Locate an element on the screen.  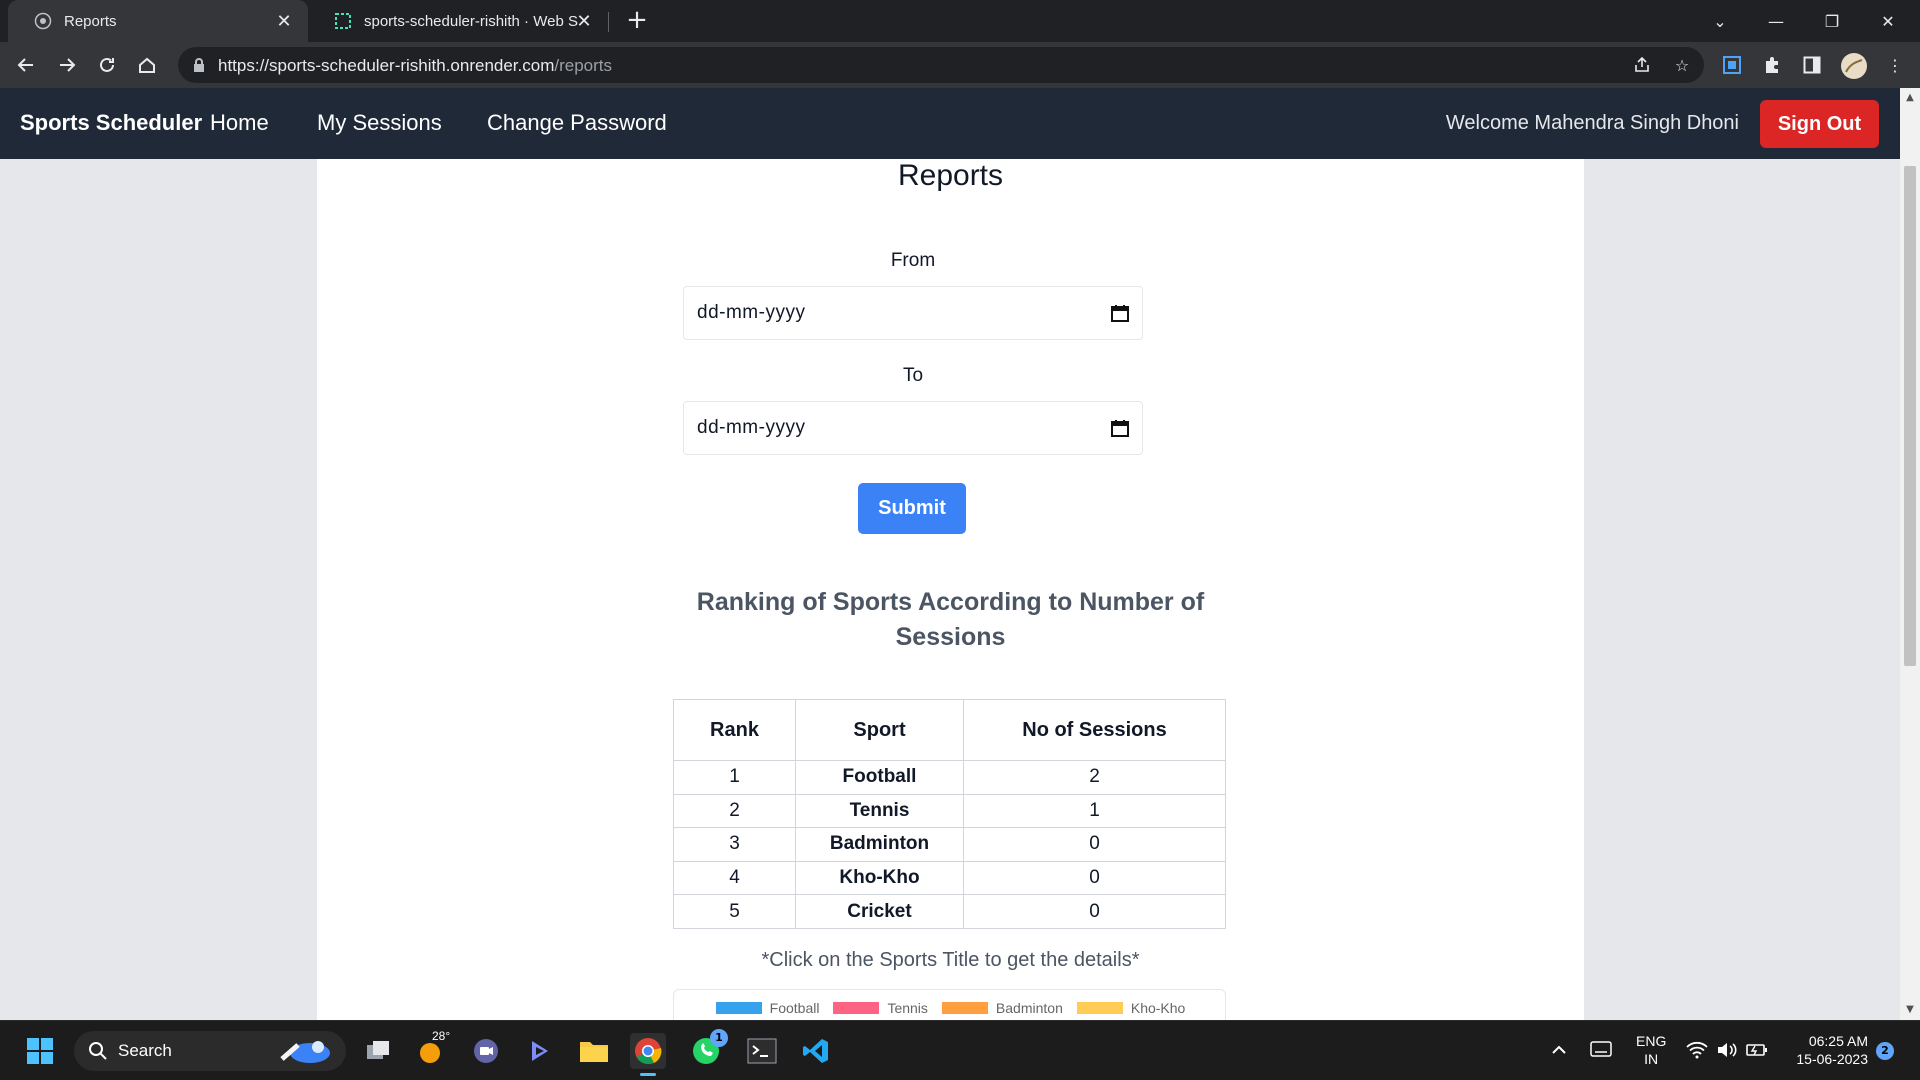
whatsapp-icon: 1 is located at coordinates (708, 1049).